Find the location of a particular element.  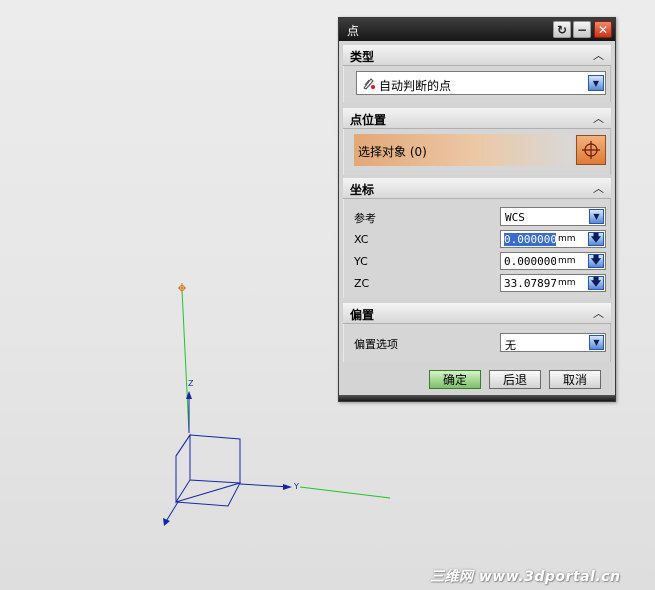

section-offset-body: 偏置选项 无 ▼ is located at coordinates (477, 343).